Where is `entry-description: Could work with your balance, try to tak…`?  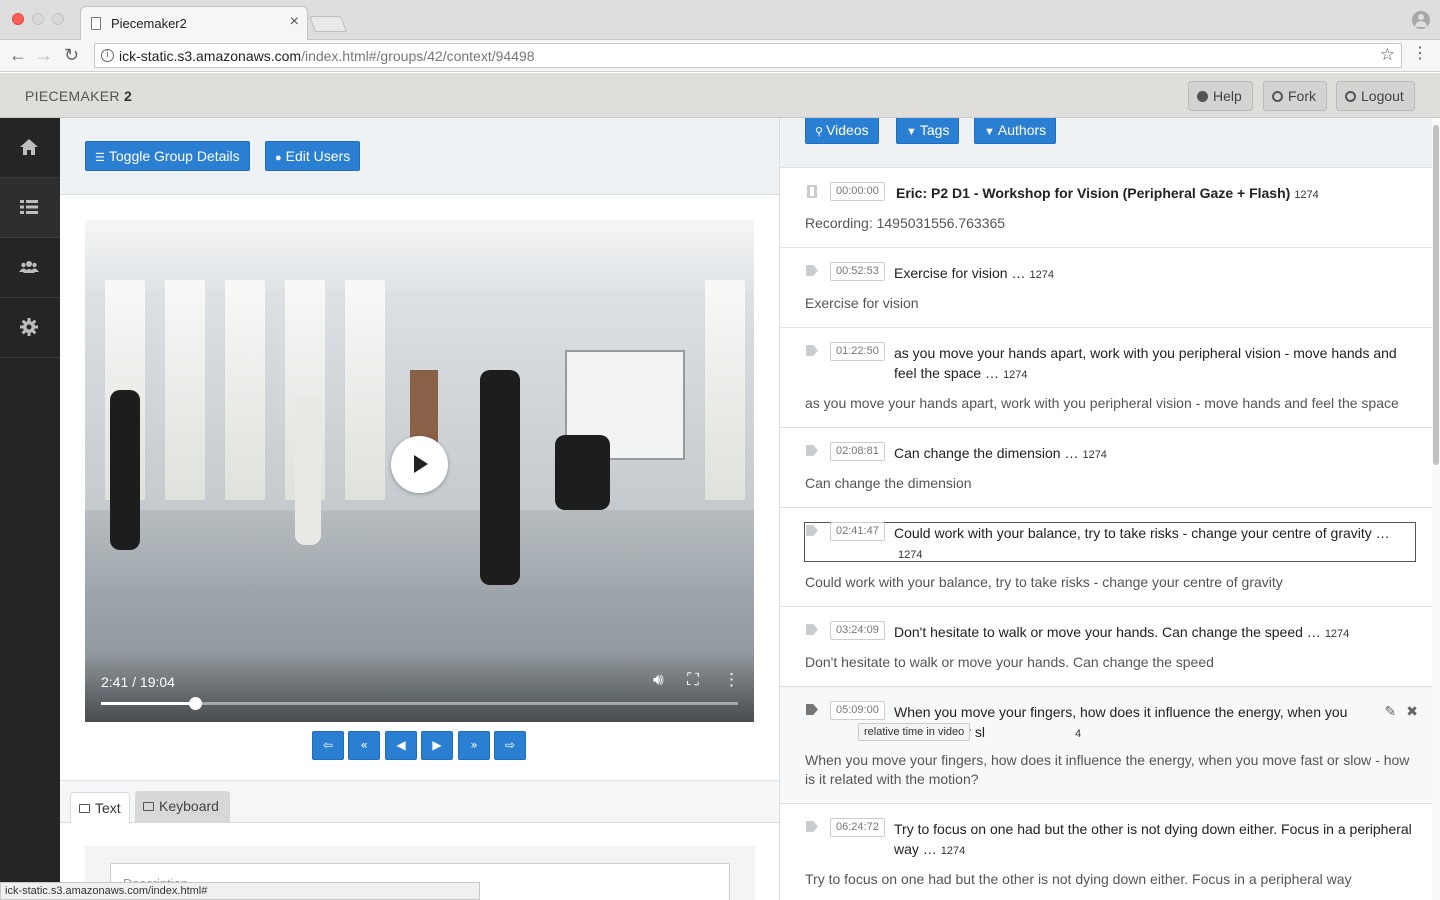 entry-description: Could work with your balance, try to tak… is located at coordinates (1044, 582).